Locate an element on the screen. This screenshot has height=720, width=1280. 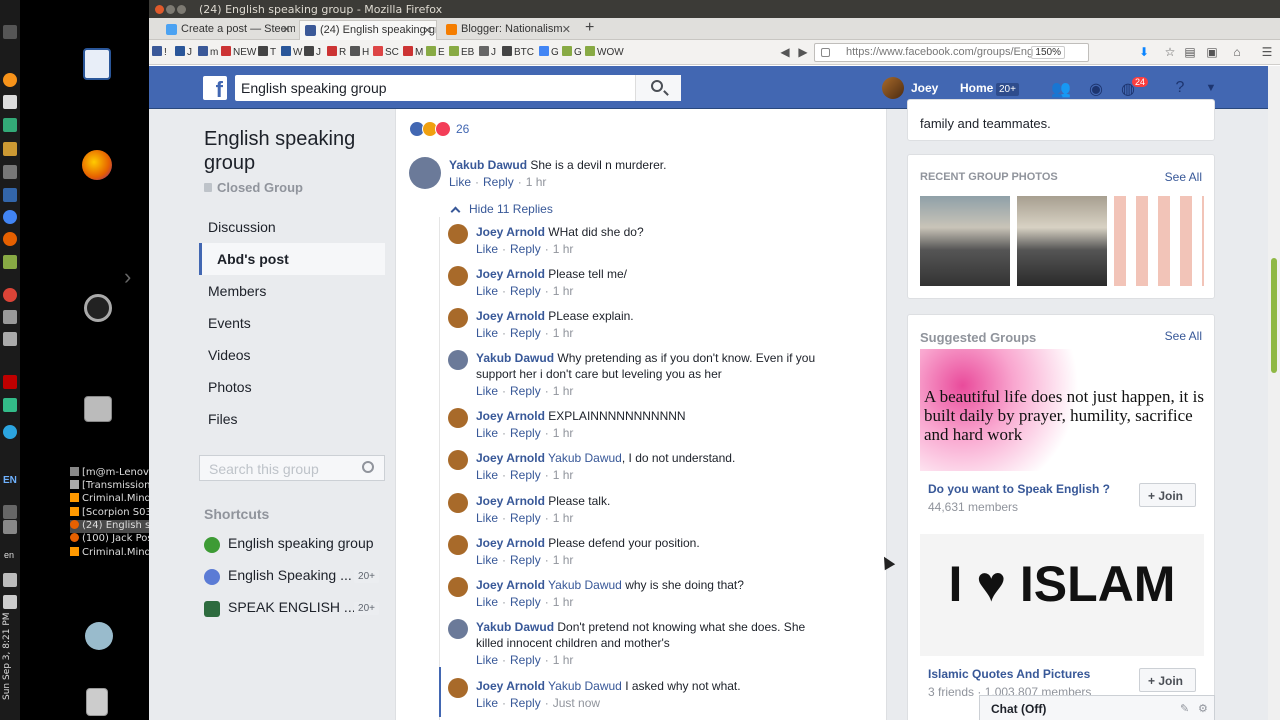
chrome-icon is located at coordinates (10, 295).